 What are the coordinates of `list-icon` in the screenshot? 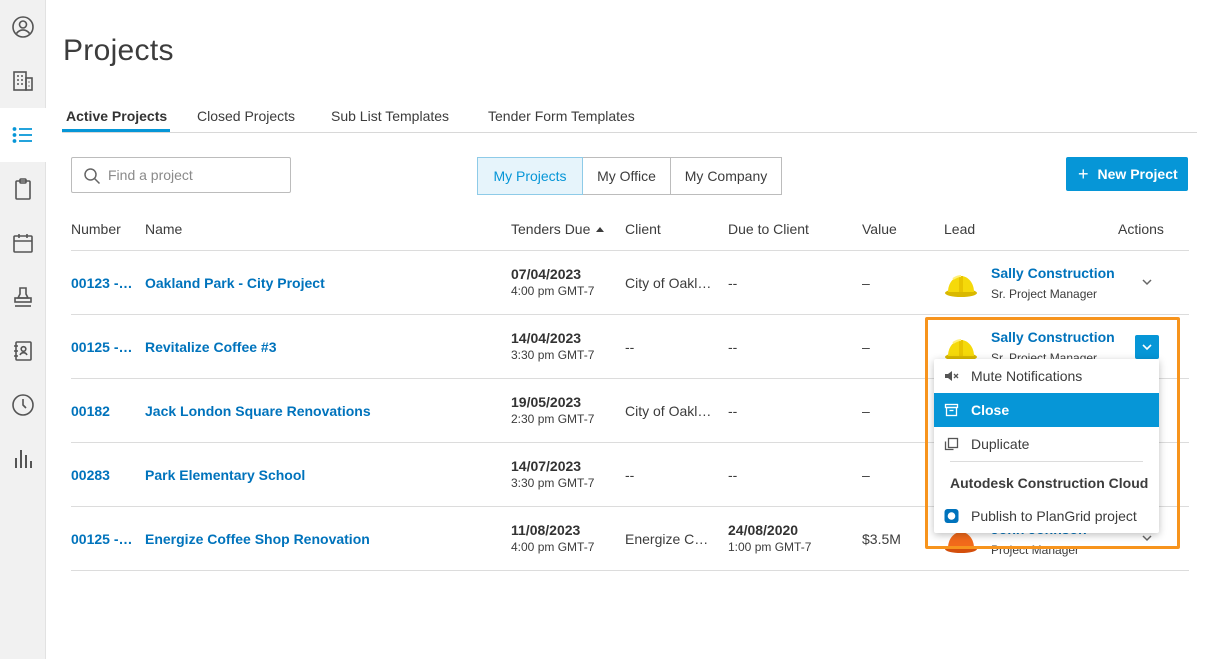 It's located at (22, 135).